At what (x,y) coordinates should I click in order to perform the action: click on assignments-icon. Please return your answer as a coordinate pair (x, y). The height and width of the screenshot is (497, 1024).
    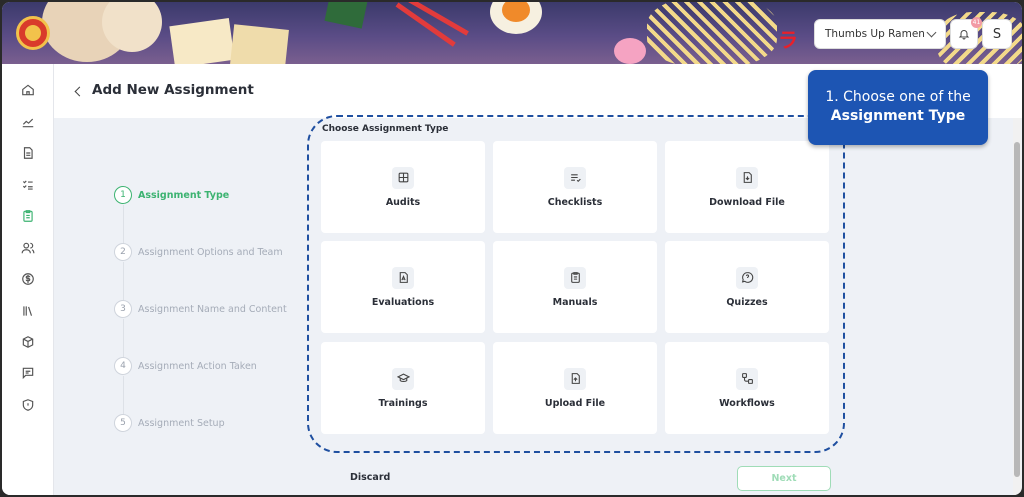
    Looking at the image, I should click on (28, 216).